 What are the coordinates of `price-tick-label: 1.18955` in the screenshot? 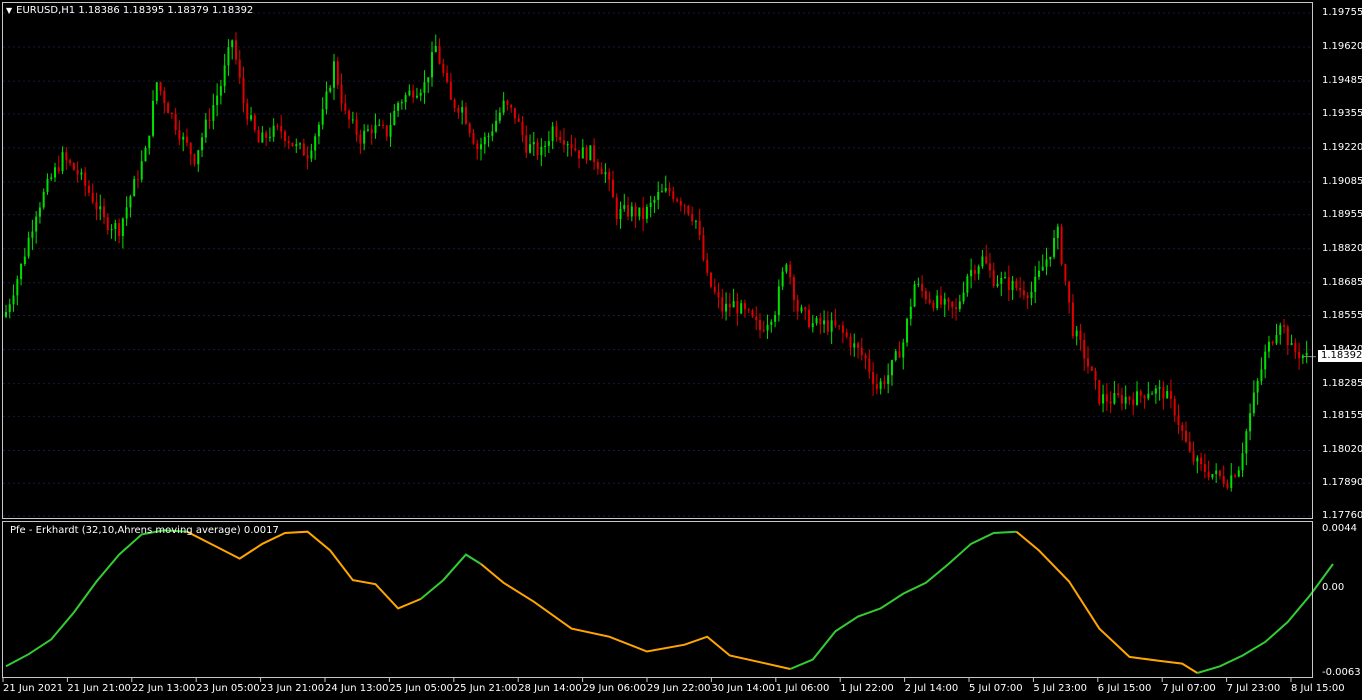 It's located at (1342, 214).